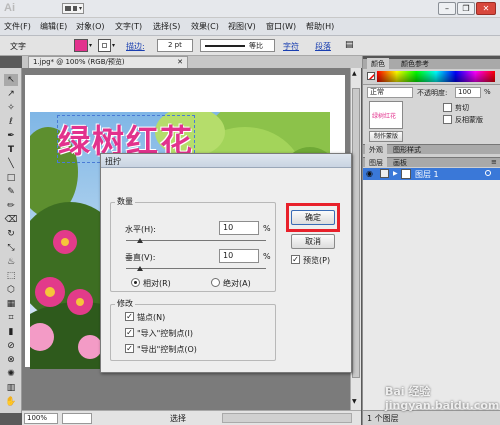  I want to click on arrange-documents-icon, so click(73, 8).